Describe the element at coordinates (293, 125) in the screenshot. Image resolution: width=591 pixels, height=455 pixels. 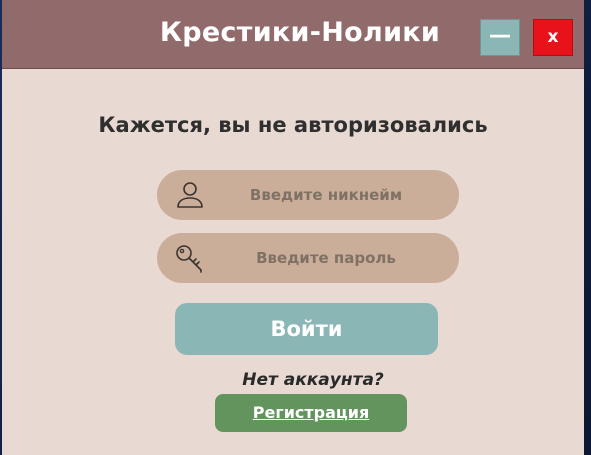
I see `auth-heading: Кажется, вы не авторизовались` at that location.